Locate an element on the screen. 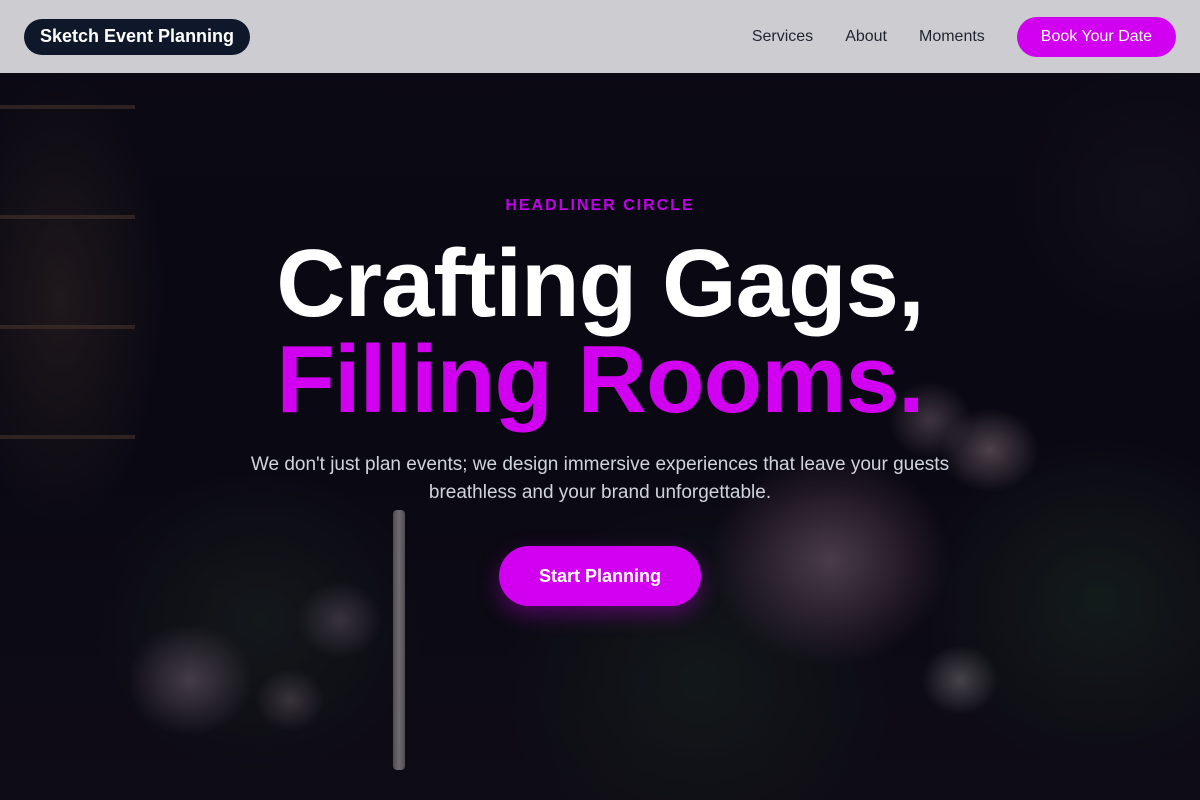  hero-title-line2: Filling Rooms. is located at coordinates (600, 379).